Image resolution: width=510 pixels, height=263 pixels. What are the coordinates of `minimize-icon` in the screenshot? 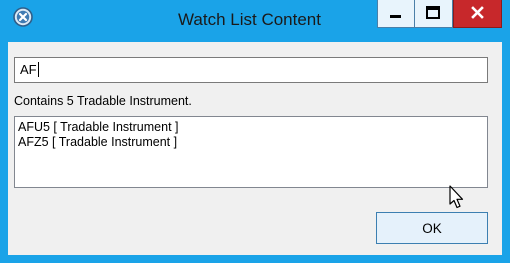 It's located at (395, 16).